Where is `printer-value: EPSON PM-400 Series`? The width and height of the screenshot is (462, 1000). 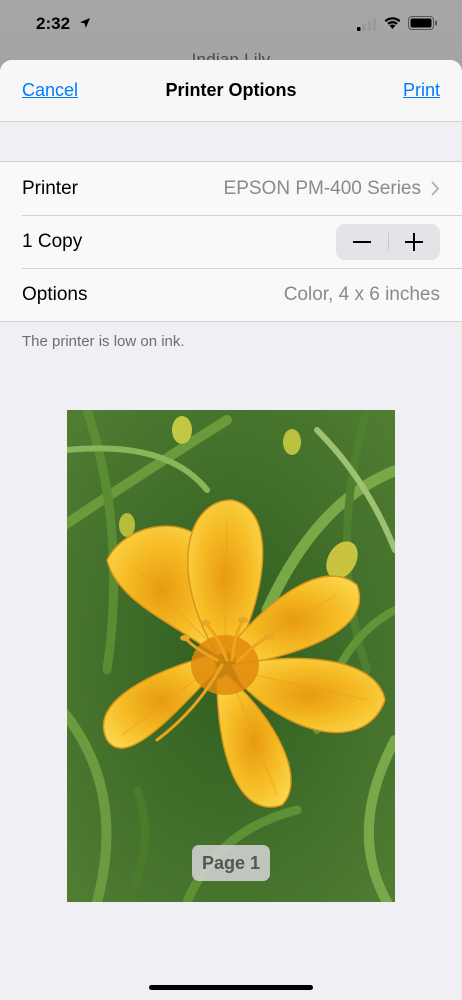
printer-value: EPSON PM-400 Series is located at coordinates (322, 188).